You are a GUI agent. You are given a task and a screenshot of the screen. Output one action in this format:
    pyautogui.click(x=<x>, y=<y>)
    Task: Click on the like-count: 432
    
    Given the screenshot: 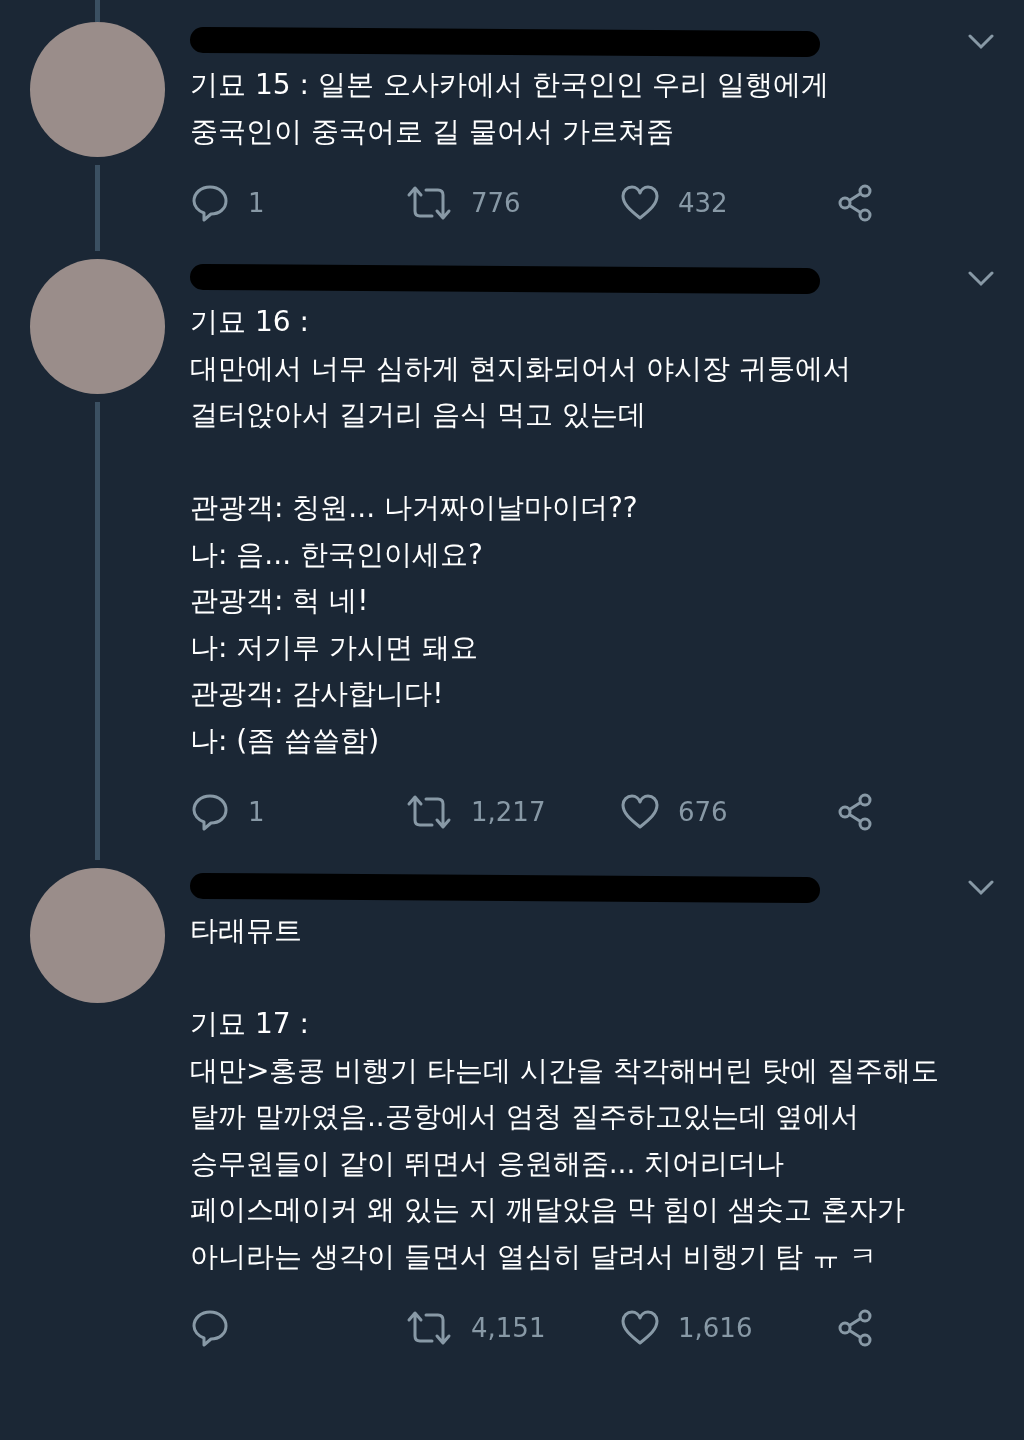 What is the action you would take?
    pyautogui.click(x=703, y=203)
    